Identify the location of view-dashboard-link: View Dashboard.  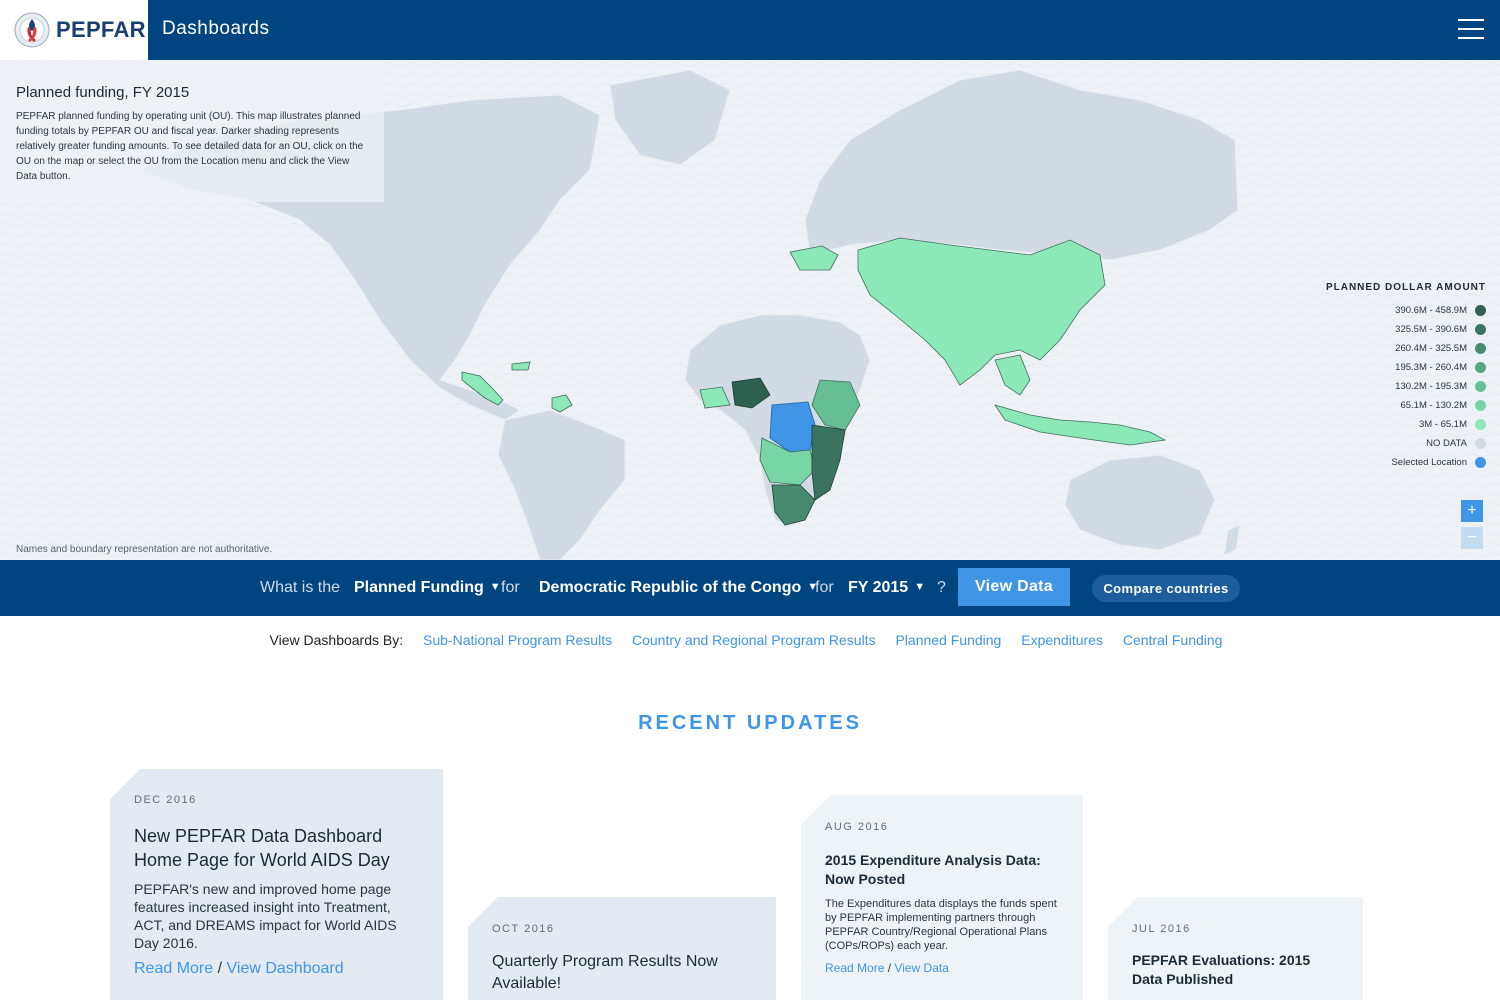
(285, 968).